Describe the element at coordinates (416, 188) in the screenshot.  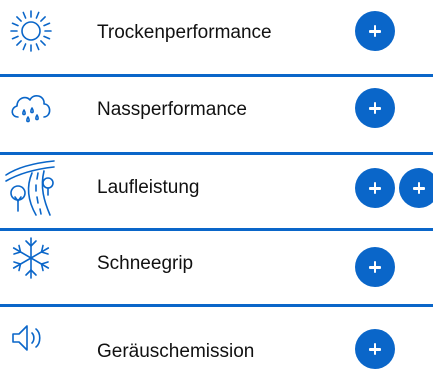
I see `expand-plus-button-secondary` at that location.